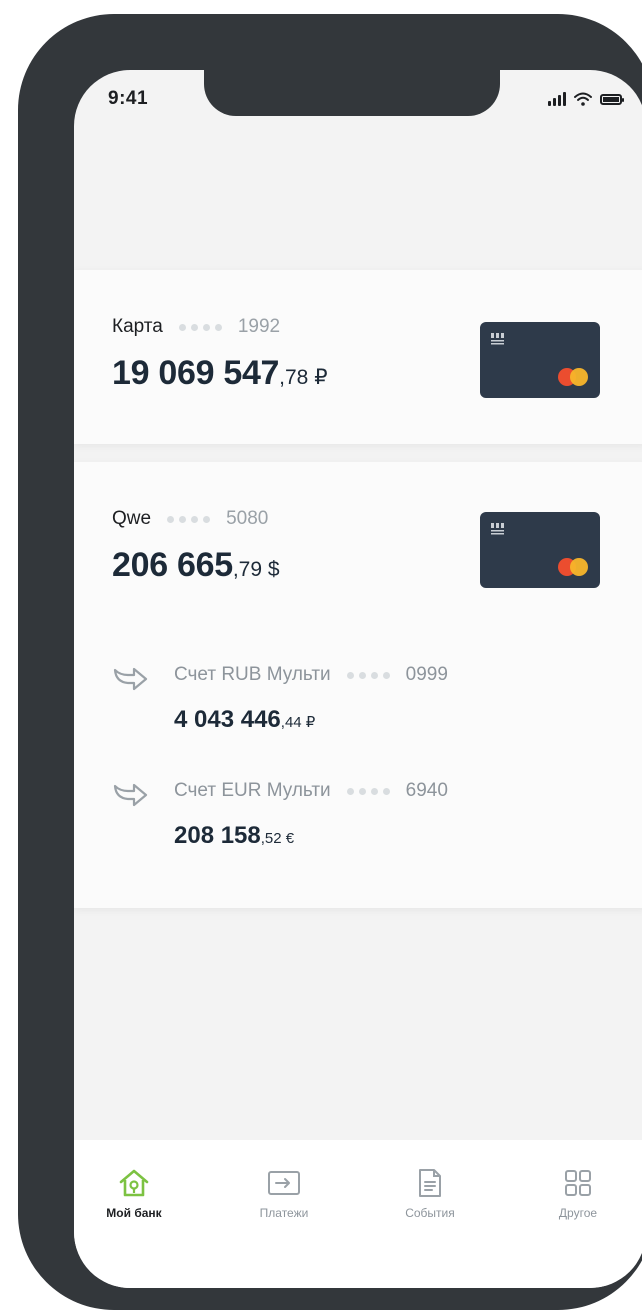 This screenshot has width=642, height=1310. Describe the element at coordinates (430, 1213) in the screenshot. I see `tab-label: События` at that location.